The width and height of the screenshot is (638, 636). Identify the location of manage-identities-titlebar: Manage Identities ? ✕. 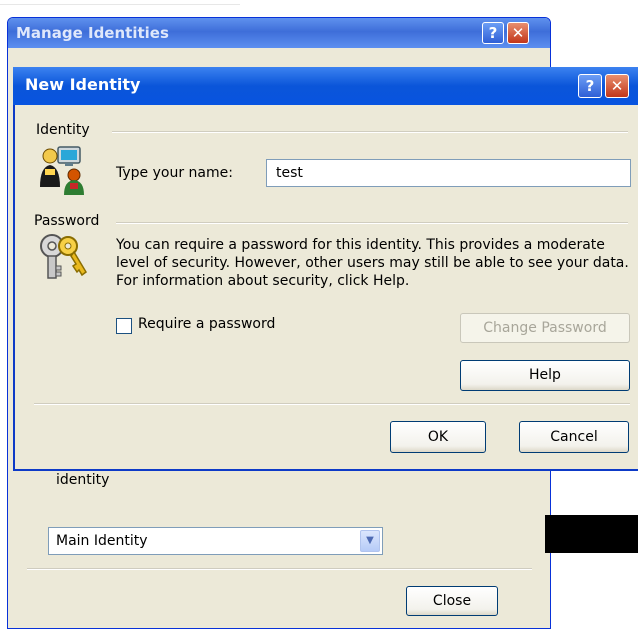
(279, 33).